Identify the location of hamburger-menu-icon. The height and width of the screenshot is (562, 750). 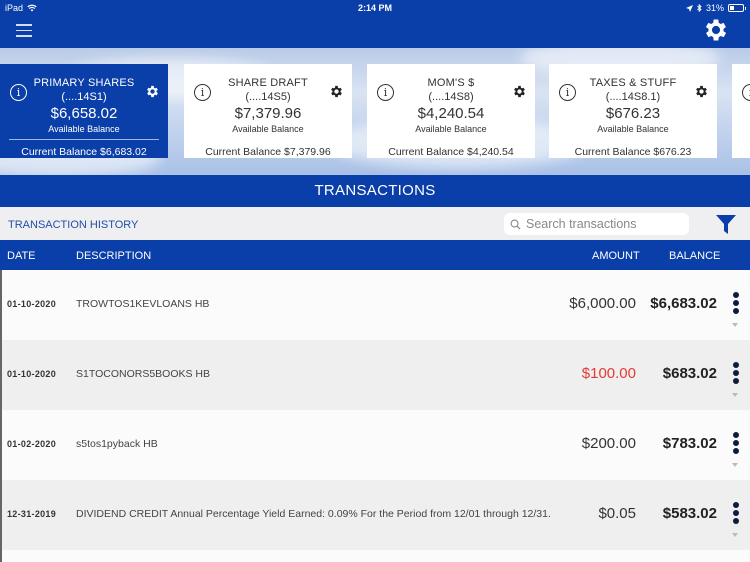
(24, 31).